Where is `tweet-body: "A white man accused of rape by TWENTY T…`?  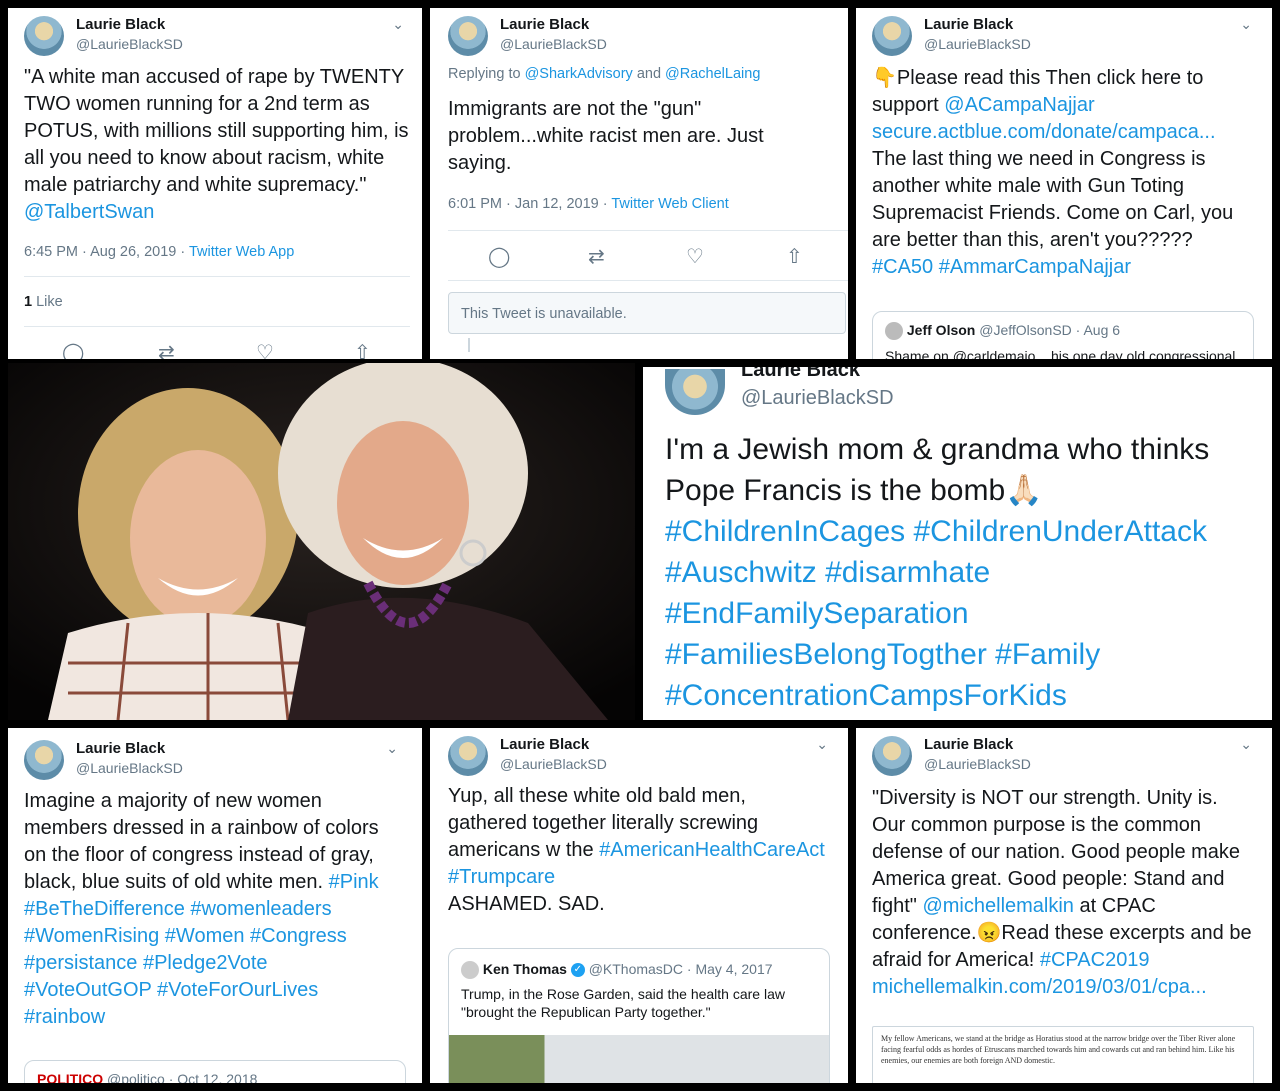 tweet-body: "A white man accused of rape by TWENTY T… is located at coordinates (216, 131).